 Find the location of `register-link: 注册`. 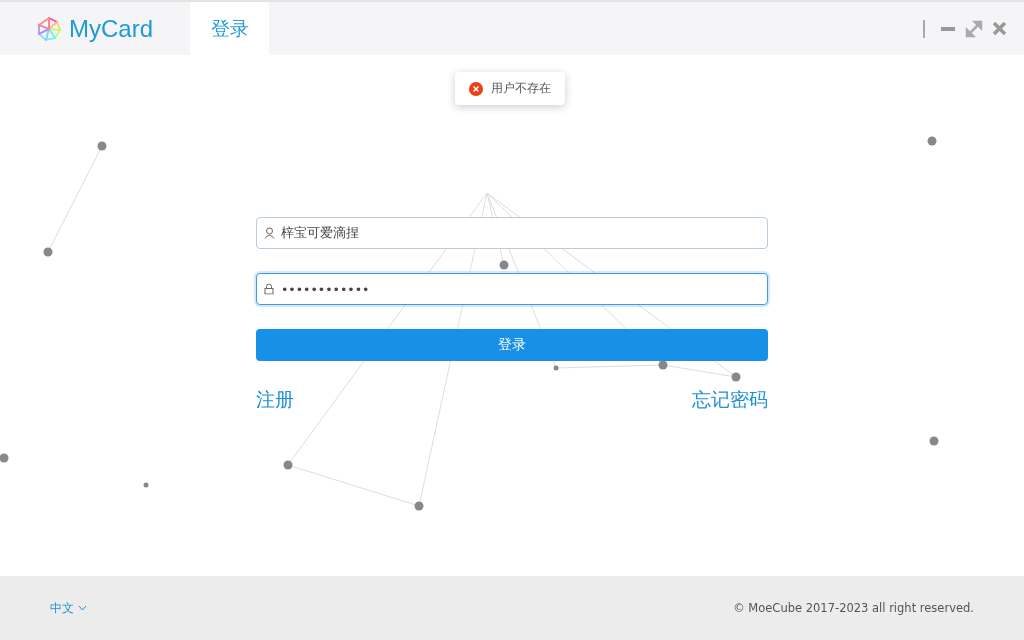

register-link: 注册 is located at coordinates (275, 400).